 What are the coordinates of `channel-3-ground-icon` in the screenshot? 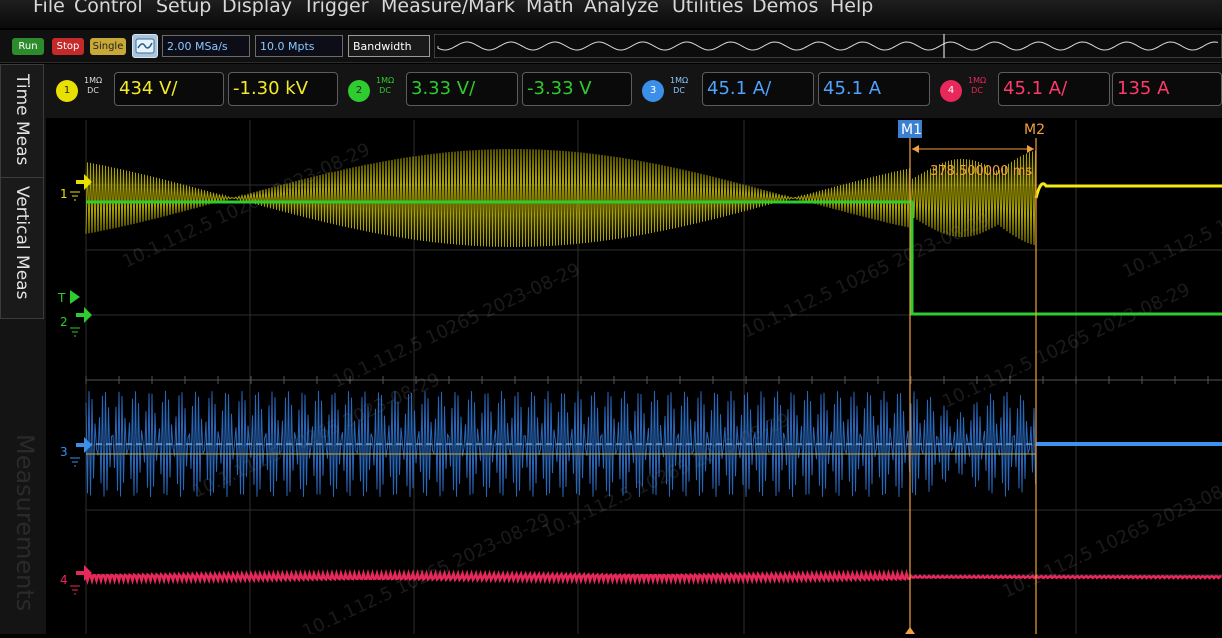 It's located at (75, 462).